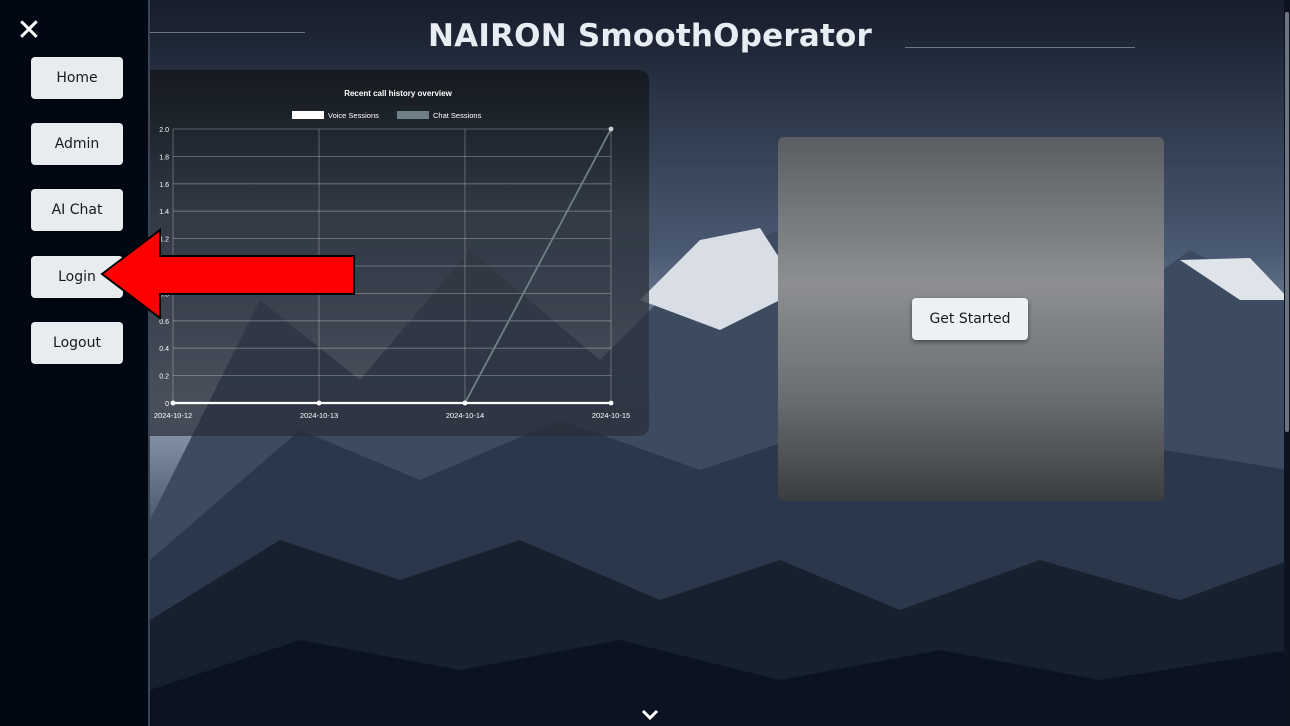 This screenshot has width=1290, height=726. Describe the element at coordinates (164, 212) in the screenshot. I see `y-tick-label: 1.4` at that location.